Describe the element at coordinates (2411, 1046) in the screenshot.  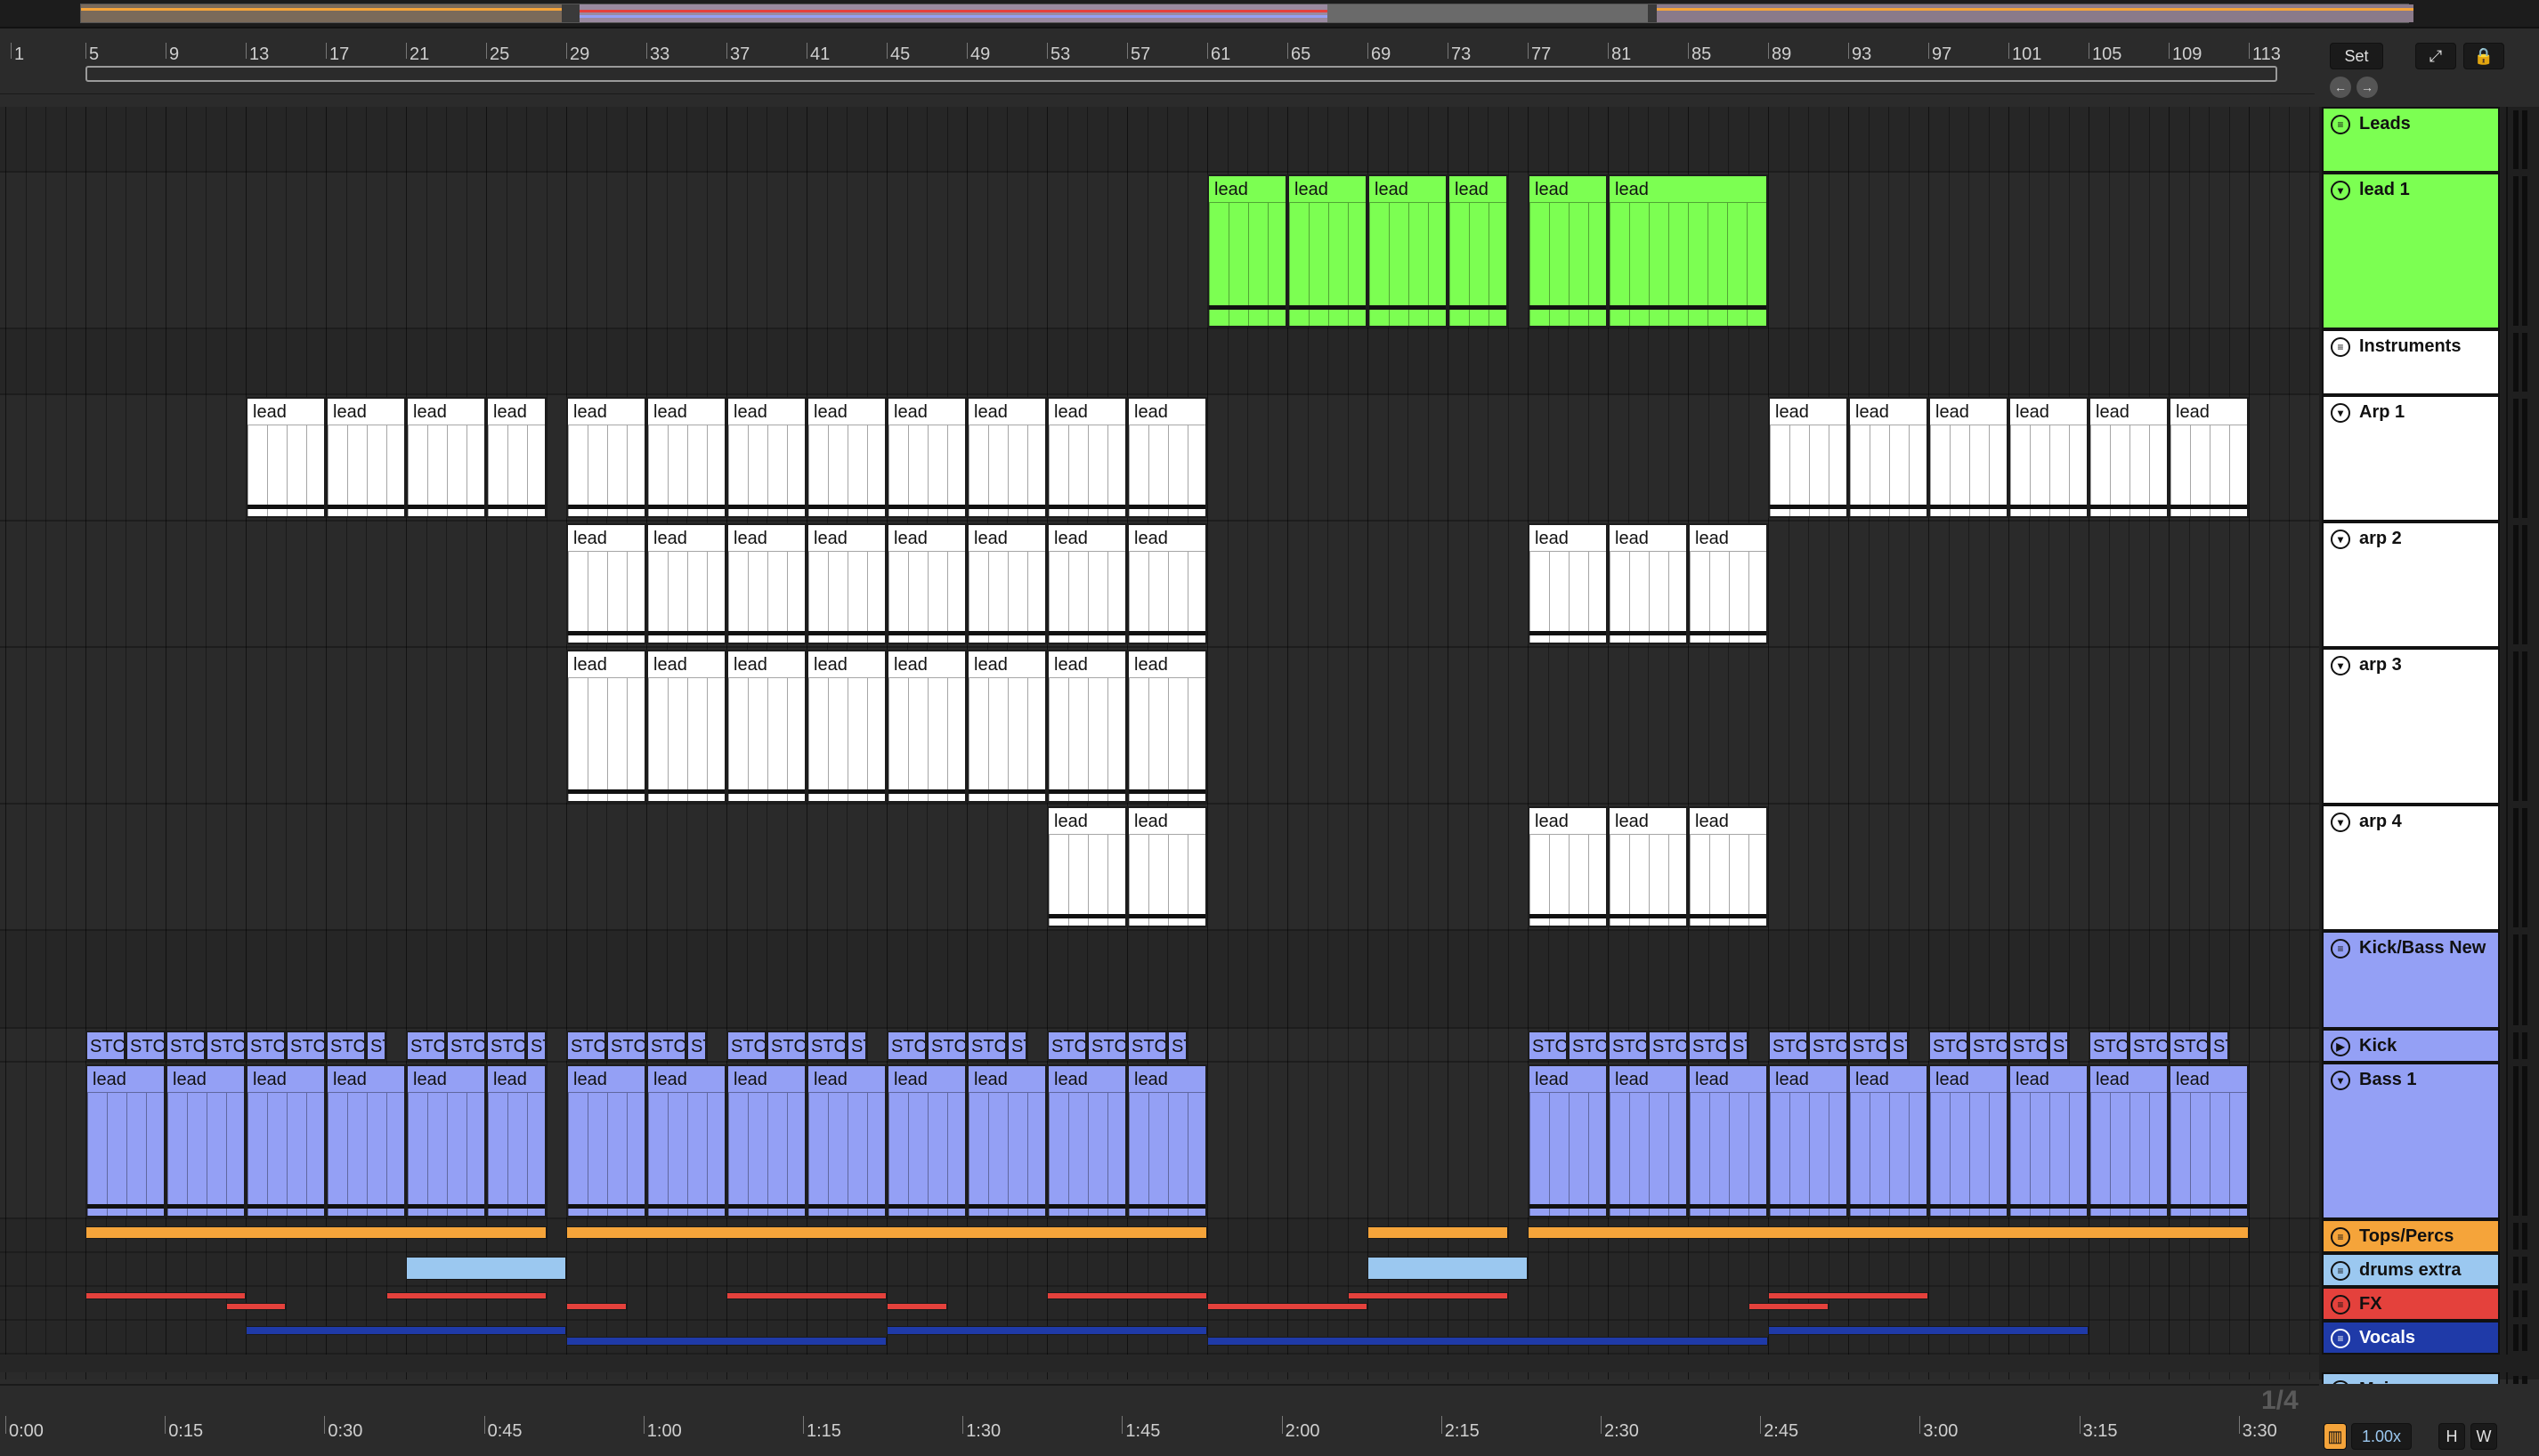
I see `track-header-kick: ▶ Kick` at that location.